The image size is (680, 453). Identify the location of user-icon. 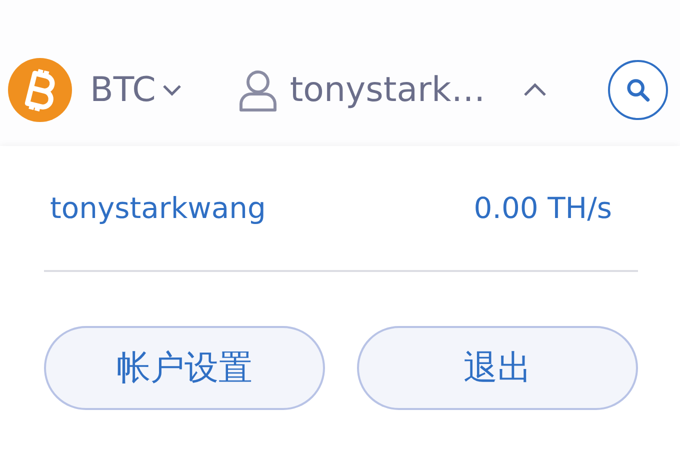
(258, 90).